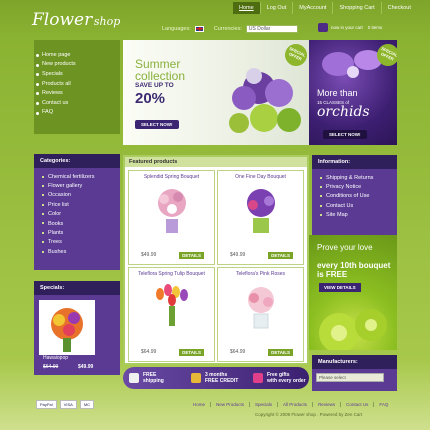 The image size is (430, 430). Describe the element at coordinates (354, 162) in the screenshot. I see `information-title: Information:` at that location.